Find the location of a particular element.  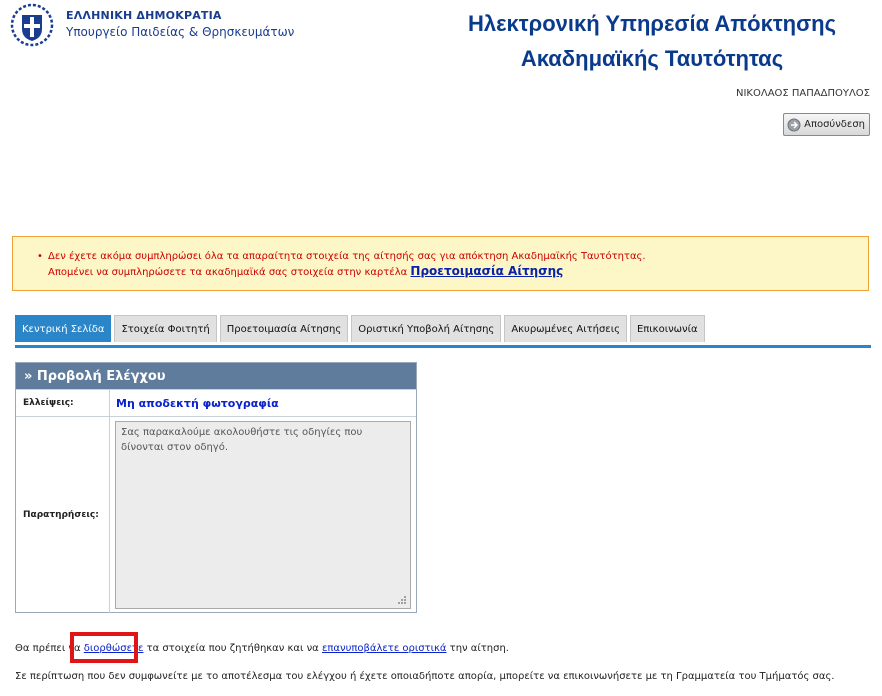

deficiencies-label: Ελλείψεις: is located at coordinates (63, 403).